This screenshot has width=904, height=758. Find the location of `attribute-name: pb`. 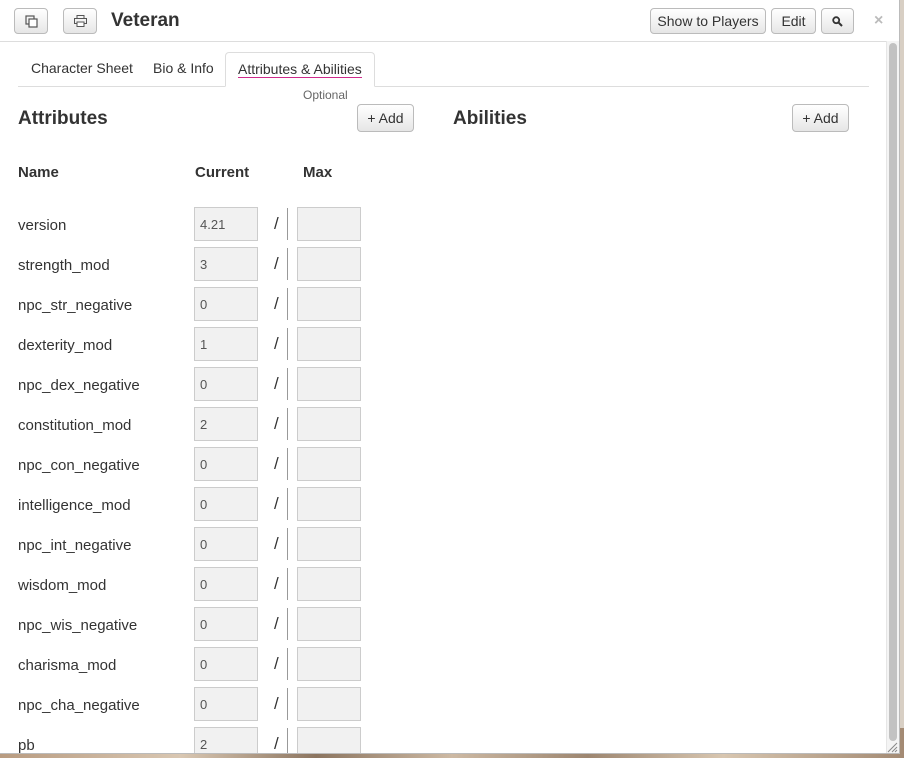

attribute-name: pb is located at coordinates (26, 745).